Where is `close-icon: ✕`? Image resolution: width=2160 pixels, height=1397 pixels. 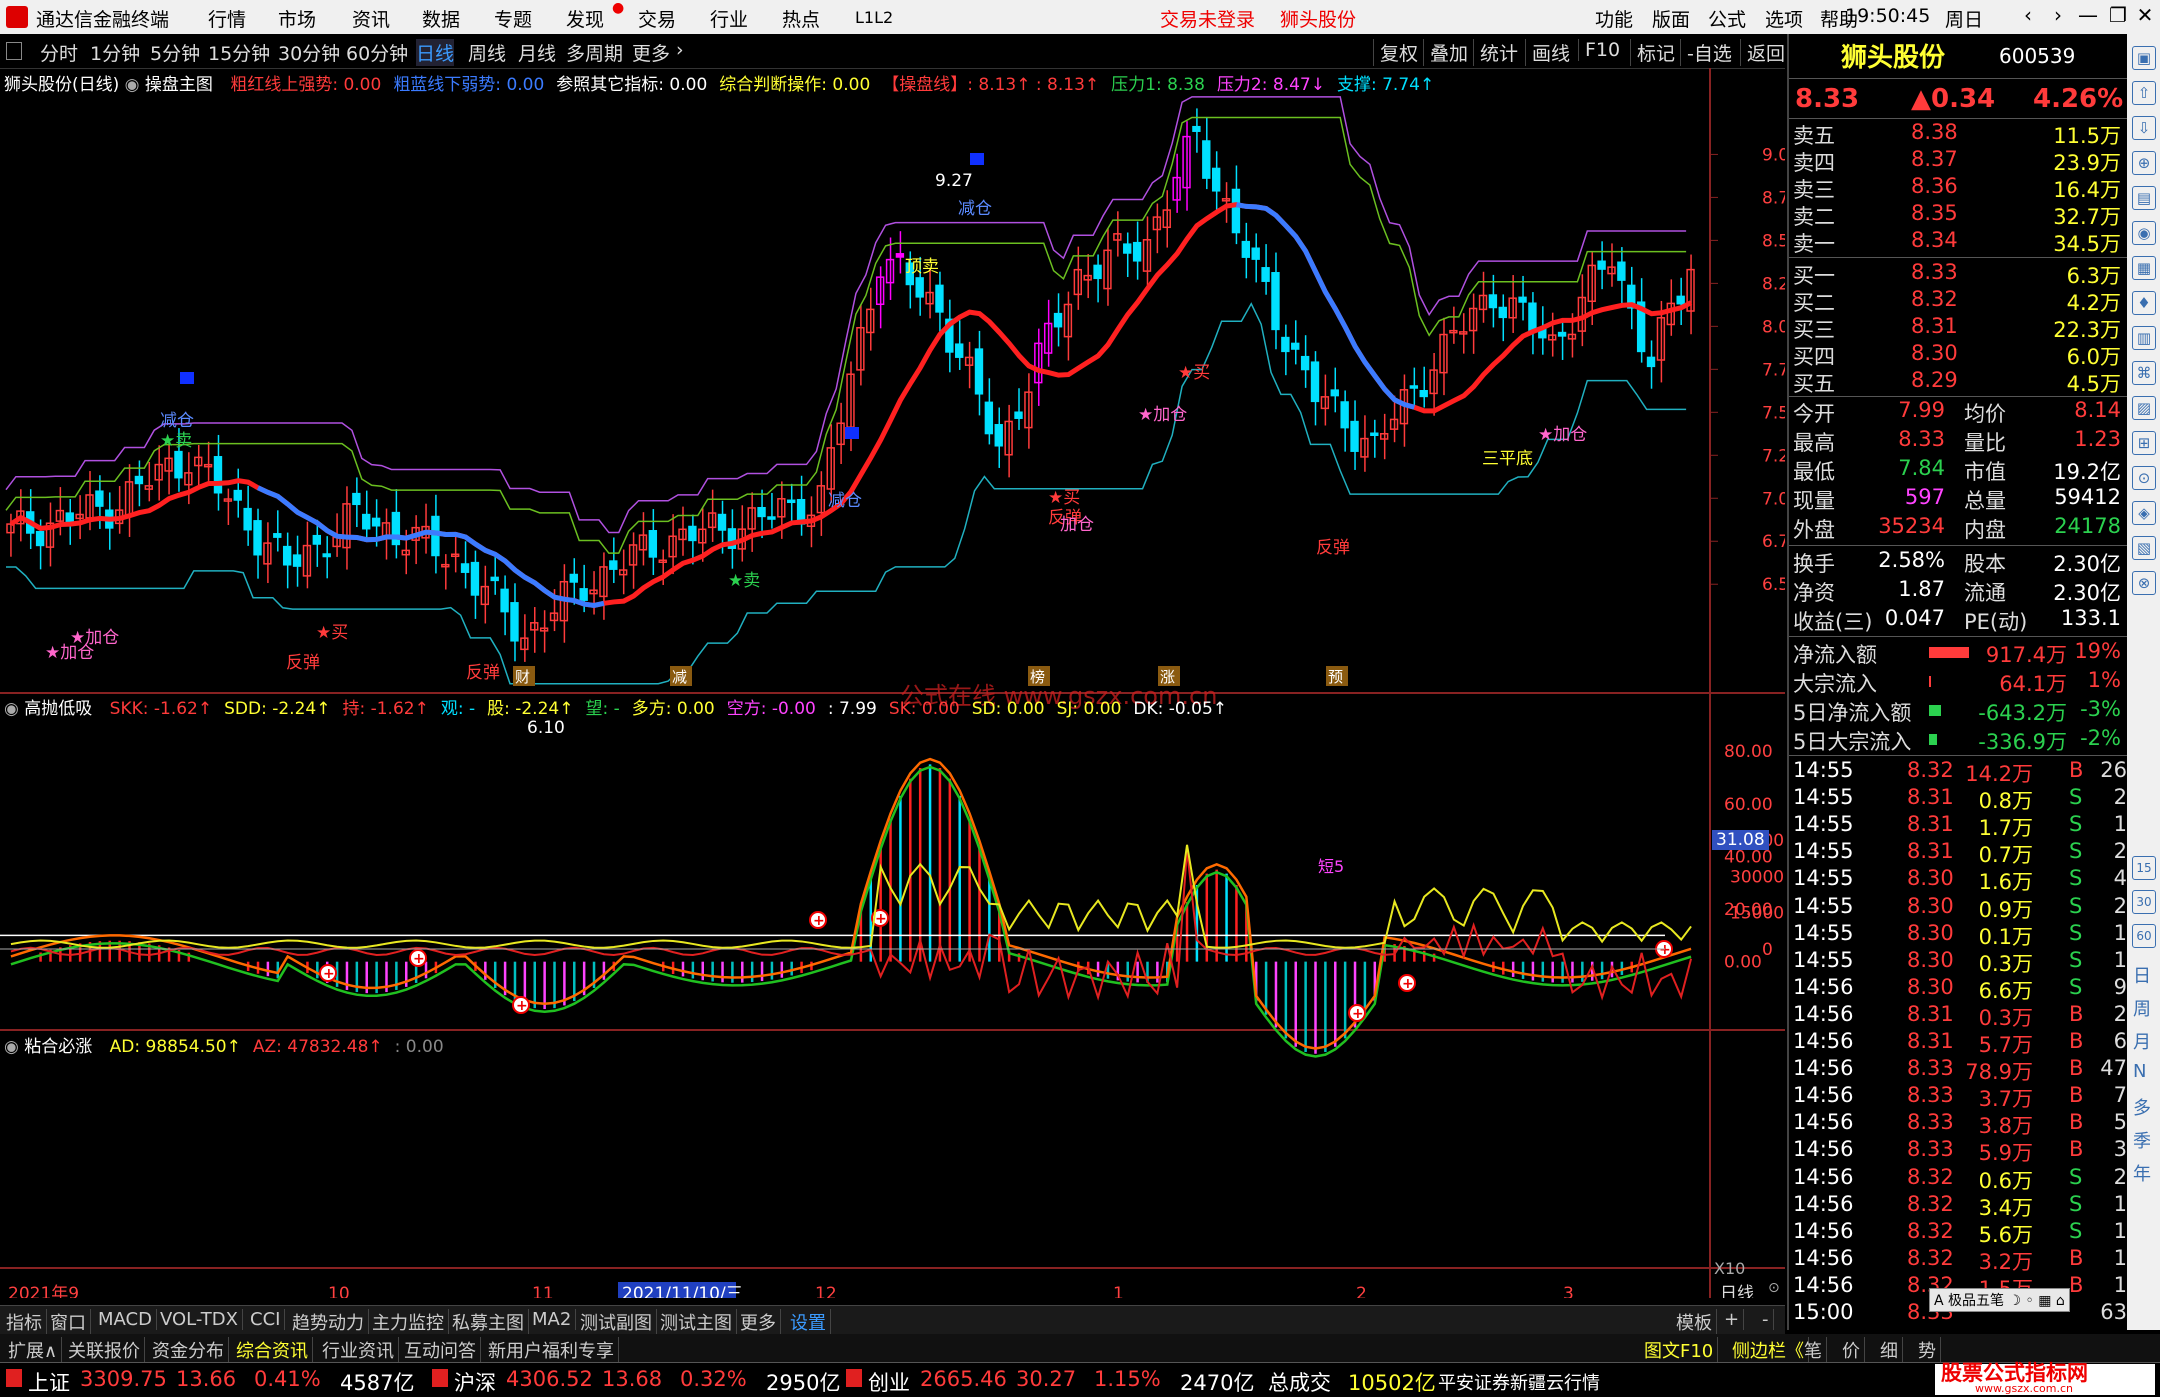
close-icon: ✕ is located at coordinates (2145, 17).